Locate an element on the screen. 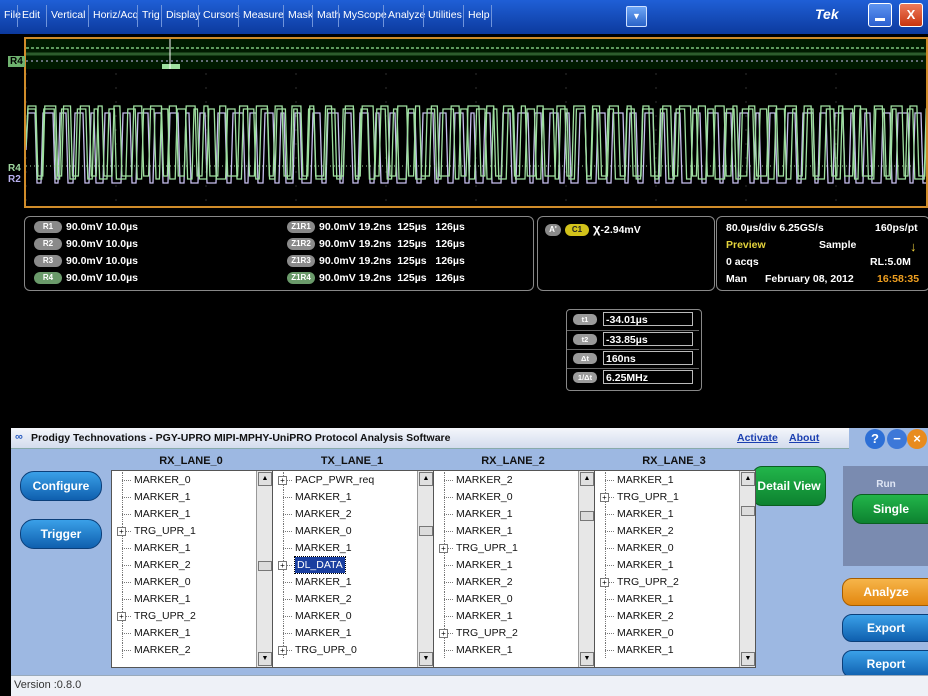  zoom-readout: Z1R4 90.0mV 19.2ns 125µs 126µs is located at coordinates (376, 278).